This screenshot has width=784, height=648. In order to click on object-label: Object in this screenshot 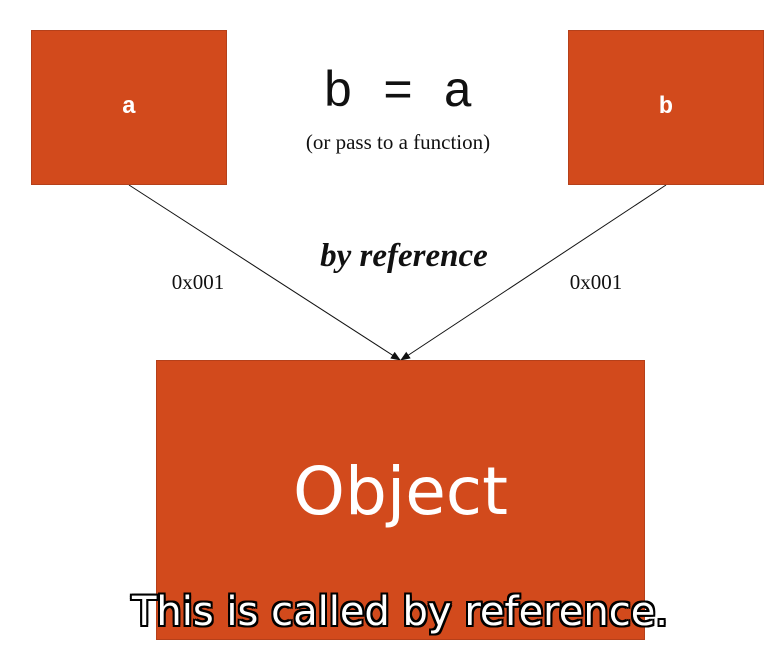, I will do `click(400, 491)`.